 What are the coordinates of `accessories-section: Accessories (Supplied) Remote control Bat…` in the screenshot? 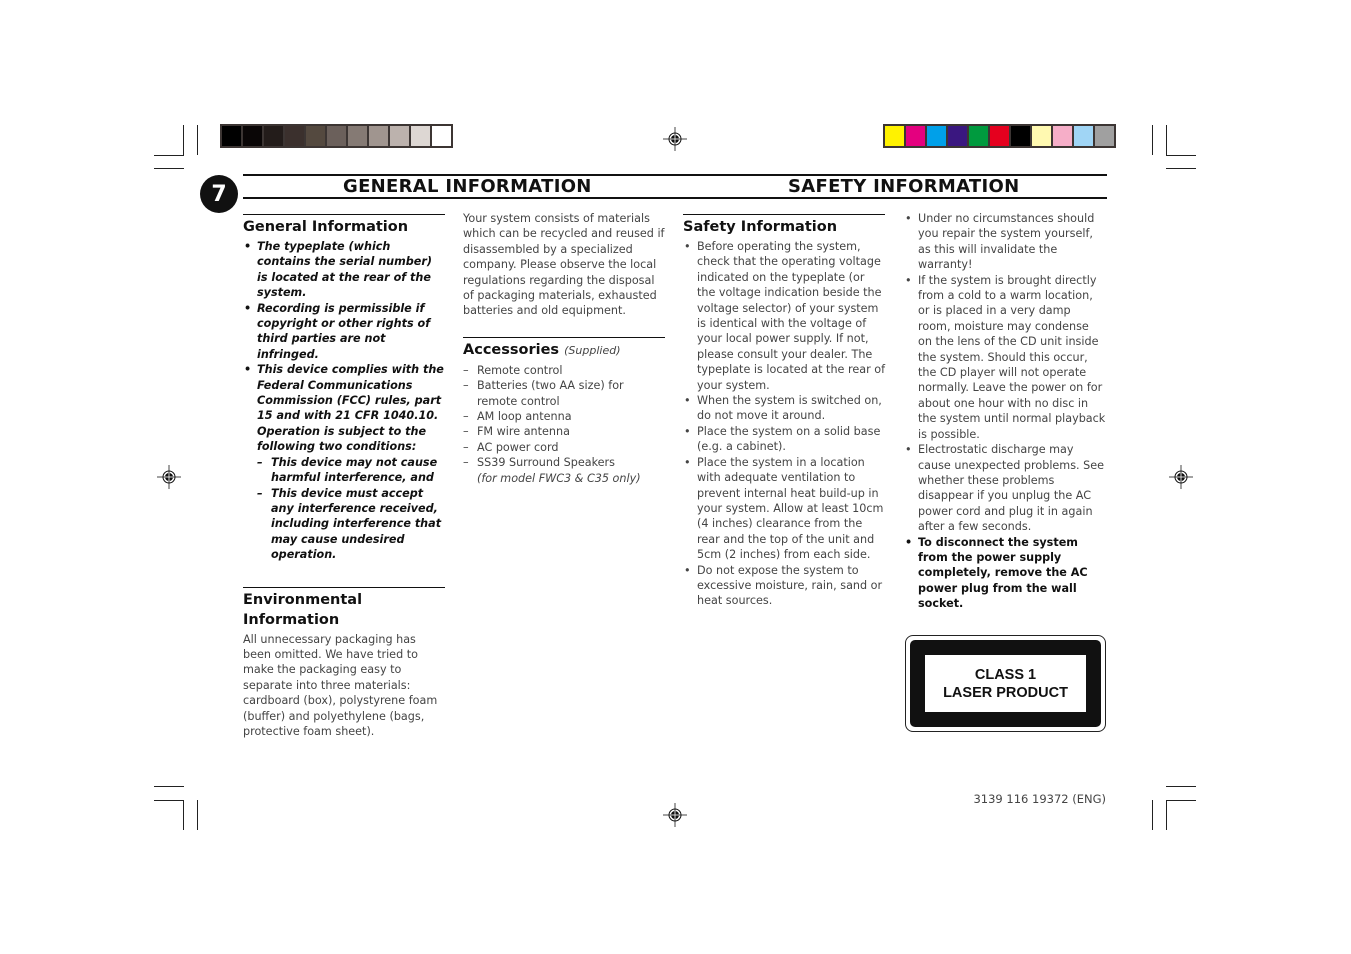 It's located at (564, 411).